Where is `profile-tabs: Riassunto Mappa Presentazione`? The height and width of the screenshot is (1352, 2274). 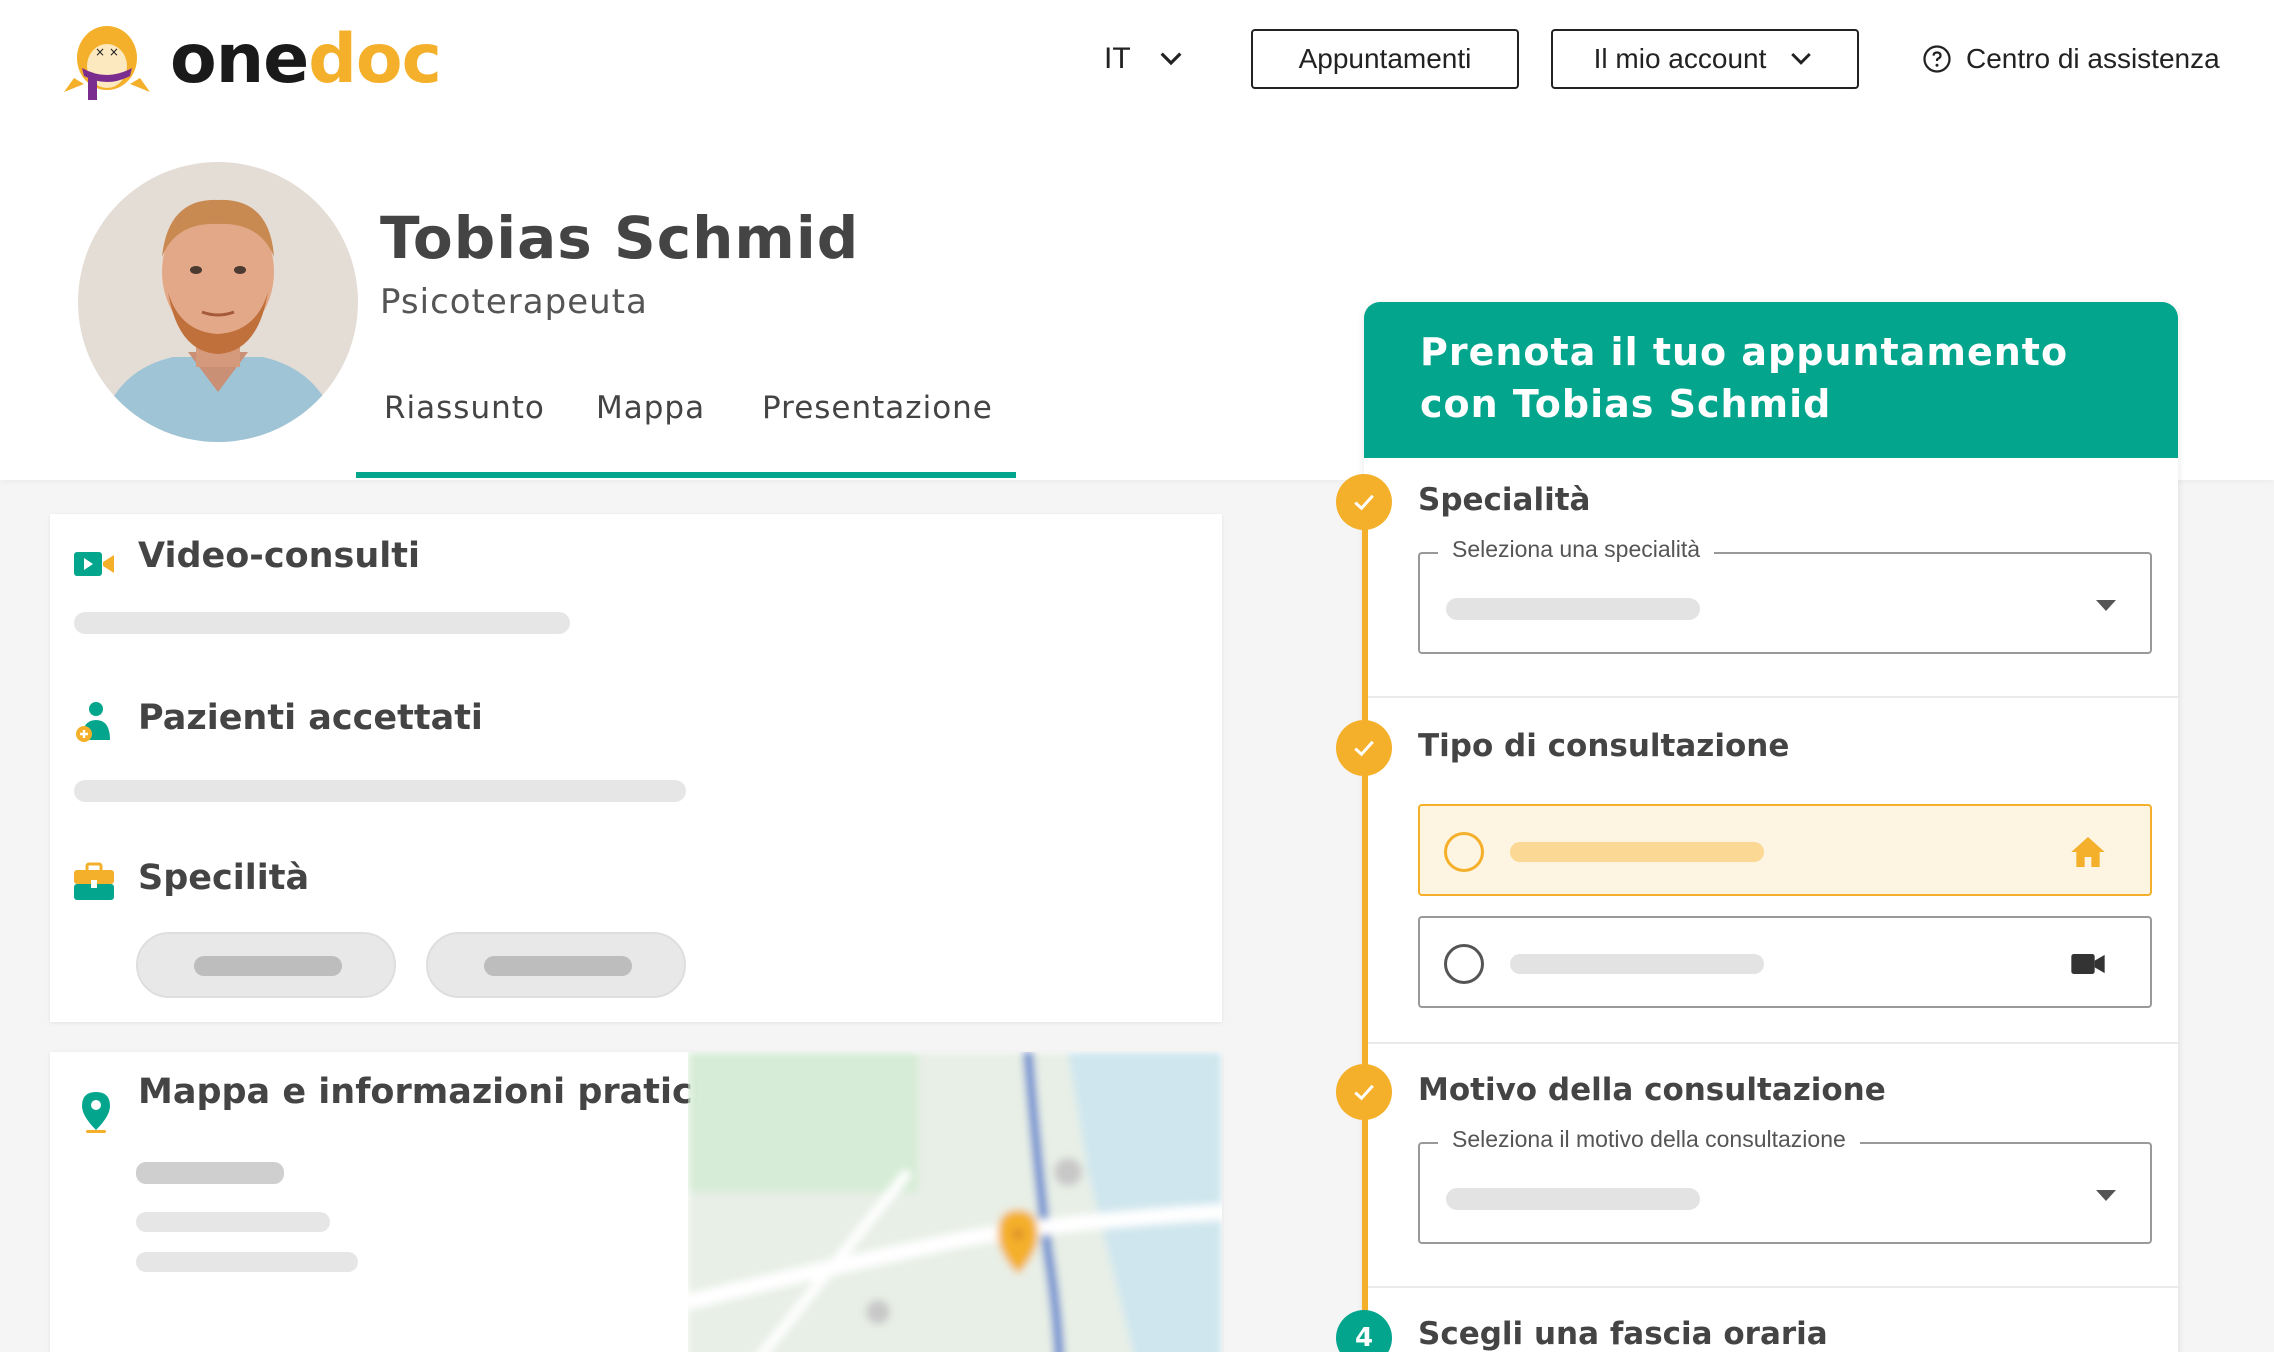 profile-tabs: Riassunto Mappa Presentazione is located at coordinates (686, 436).